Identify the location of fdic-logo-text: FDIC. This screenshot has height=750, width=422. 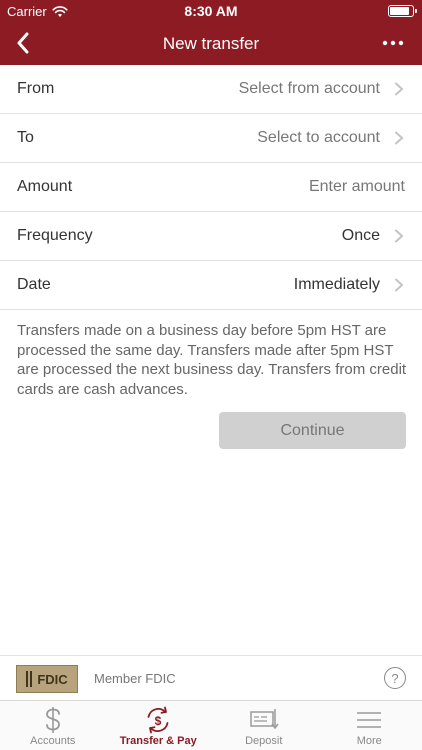
(52, 679).